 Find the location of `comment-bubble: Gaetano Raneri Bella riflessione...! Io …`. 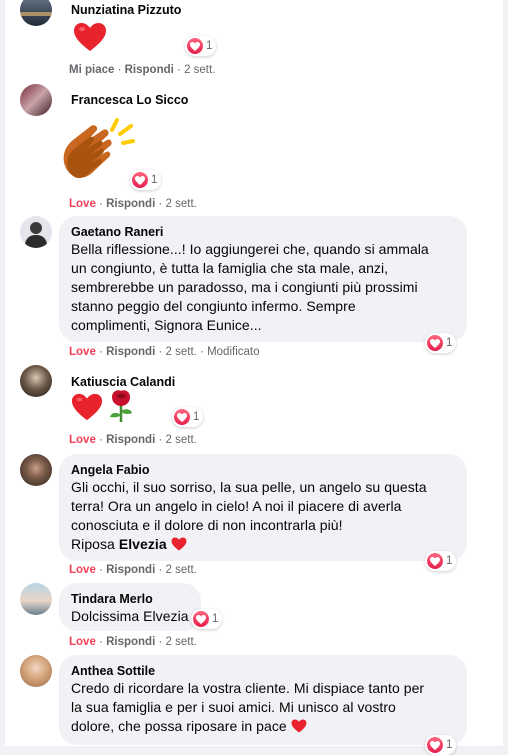

comment-bubble: Gaetano Raneri Bella riflessione...! Io … is located at coordinates (263, 279).